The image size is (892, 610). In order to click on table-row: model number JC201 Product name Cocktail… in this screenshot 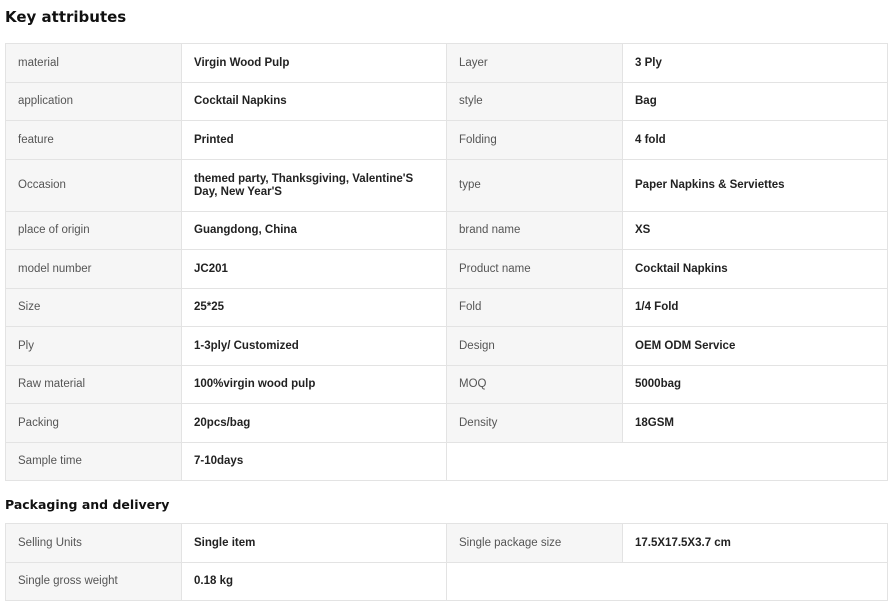, I will do `click(446, 269)`.